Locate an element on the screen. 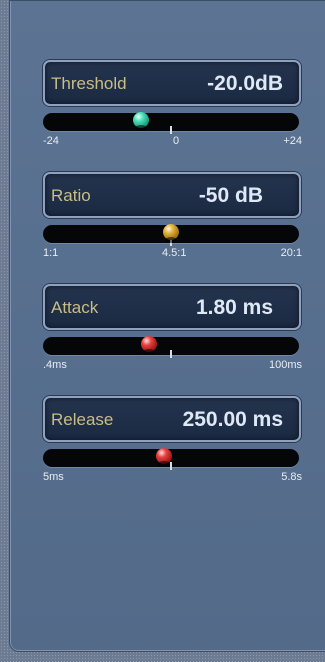  attack-value: 1.80 ms is located at coordinates (234, 308).